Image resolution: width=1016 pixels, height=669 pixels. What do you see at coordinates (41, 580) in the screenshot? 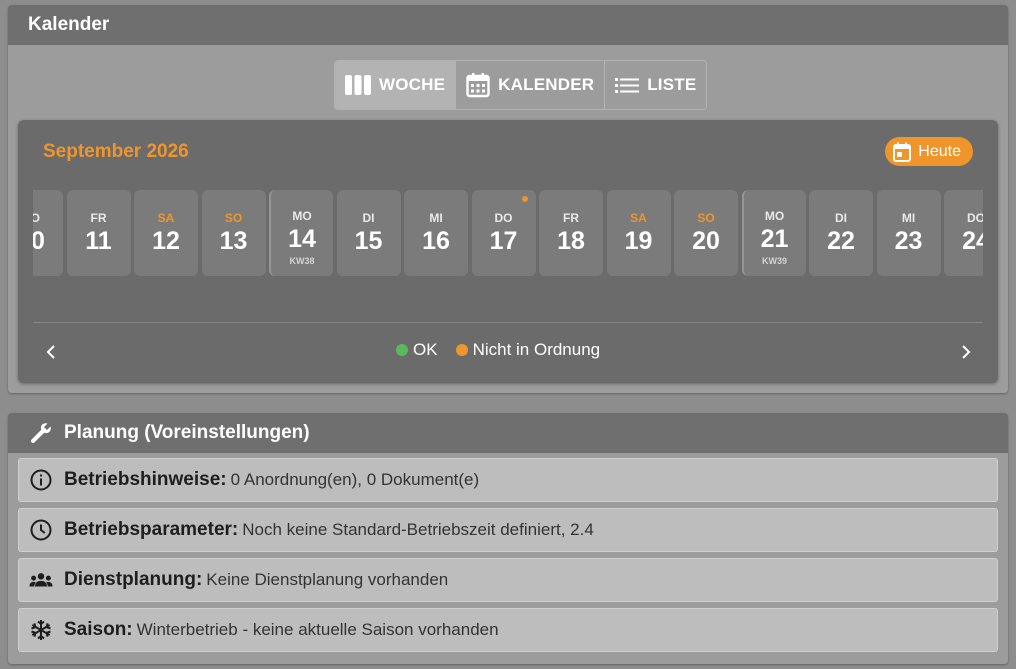
I see `people-icon` at bounding box center [41, 580].